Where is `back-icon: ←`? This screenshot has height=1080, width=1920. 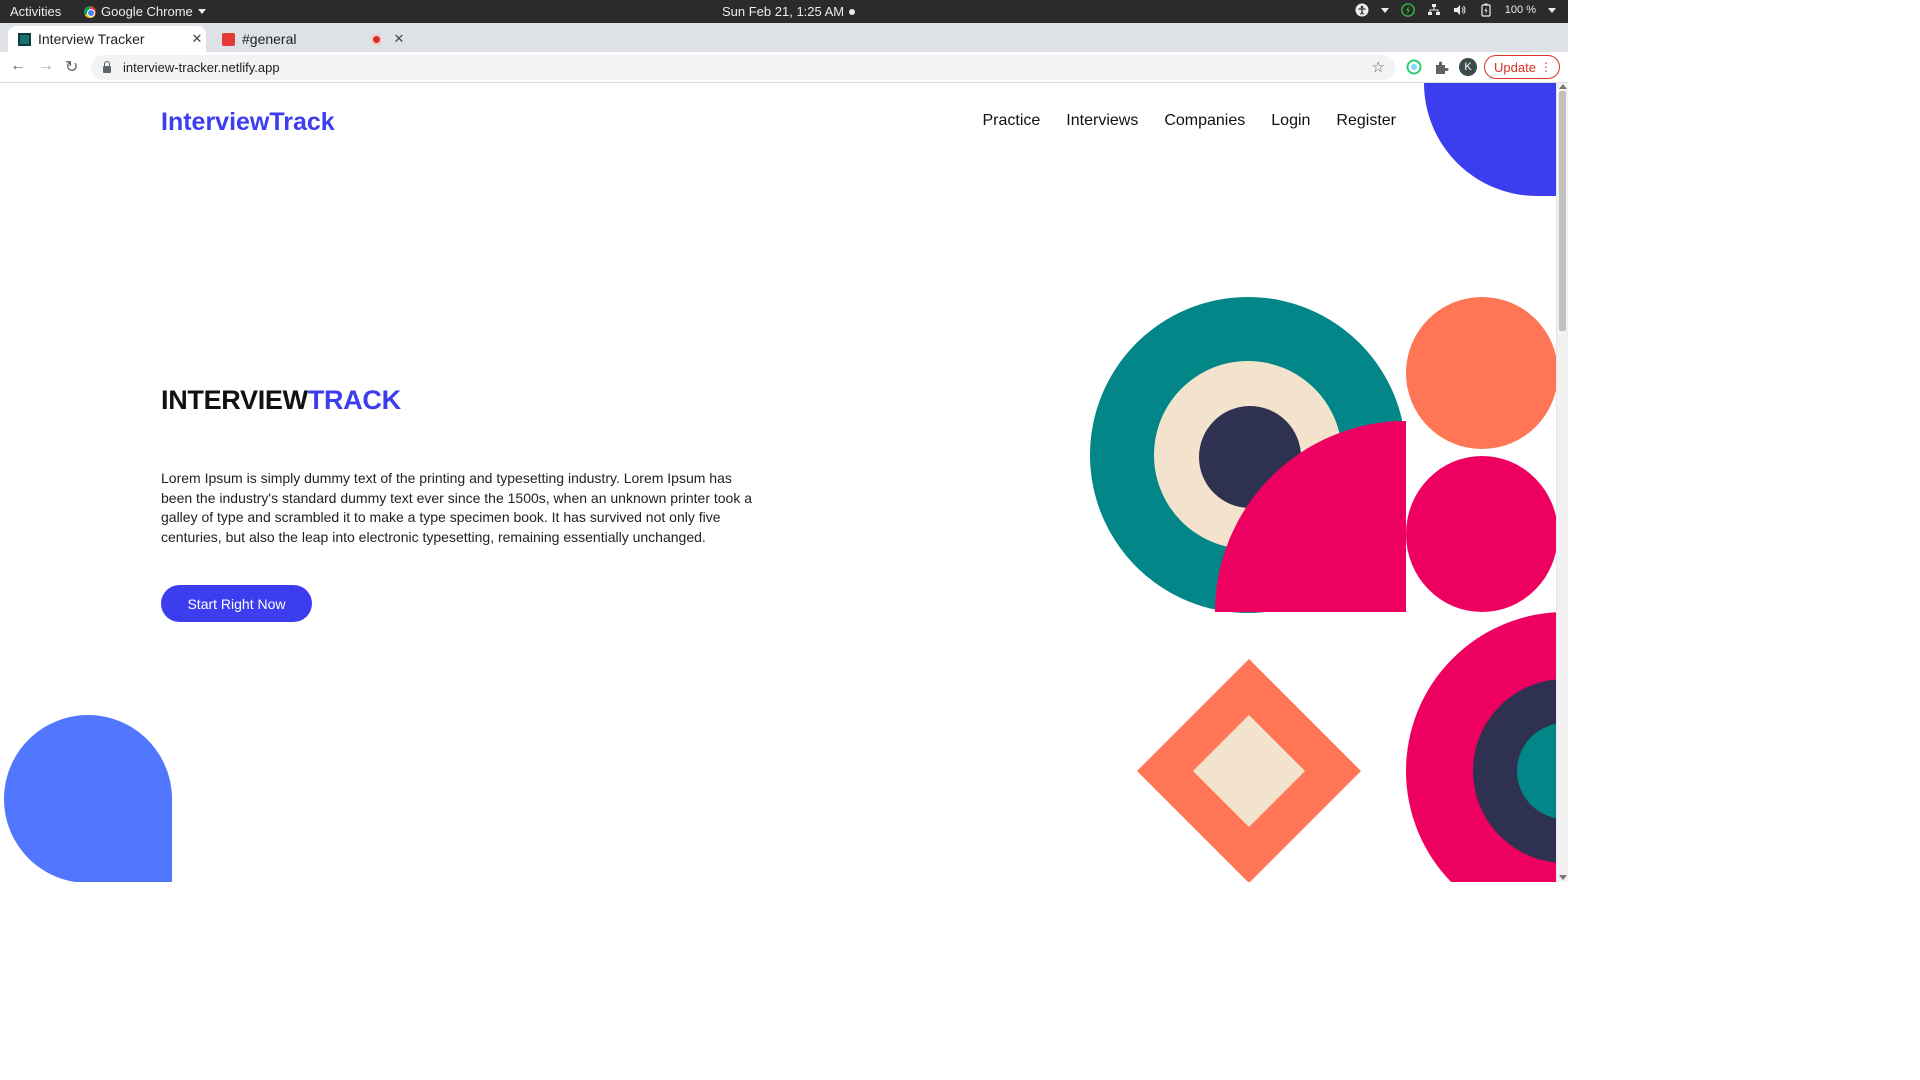 back-icon: ← is located at coordinates (18, 66).